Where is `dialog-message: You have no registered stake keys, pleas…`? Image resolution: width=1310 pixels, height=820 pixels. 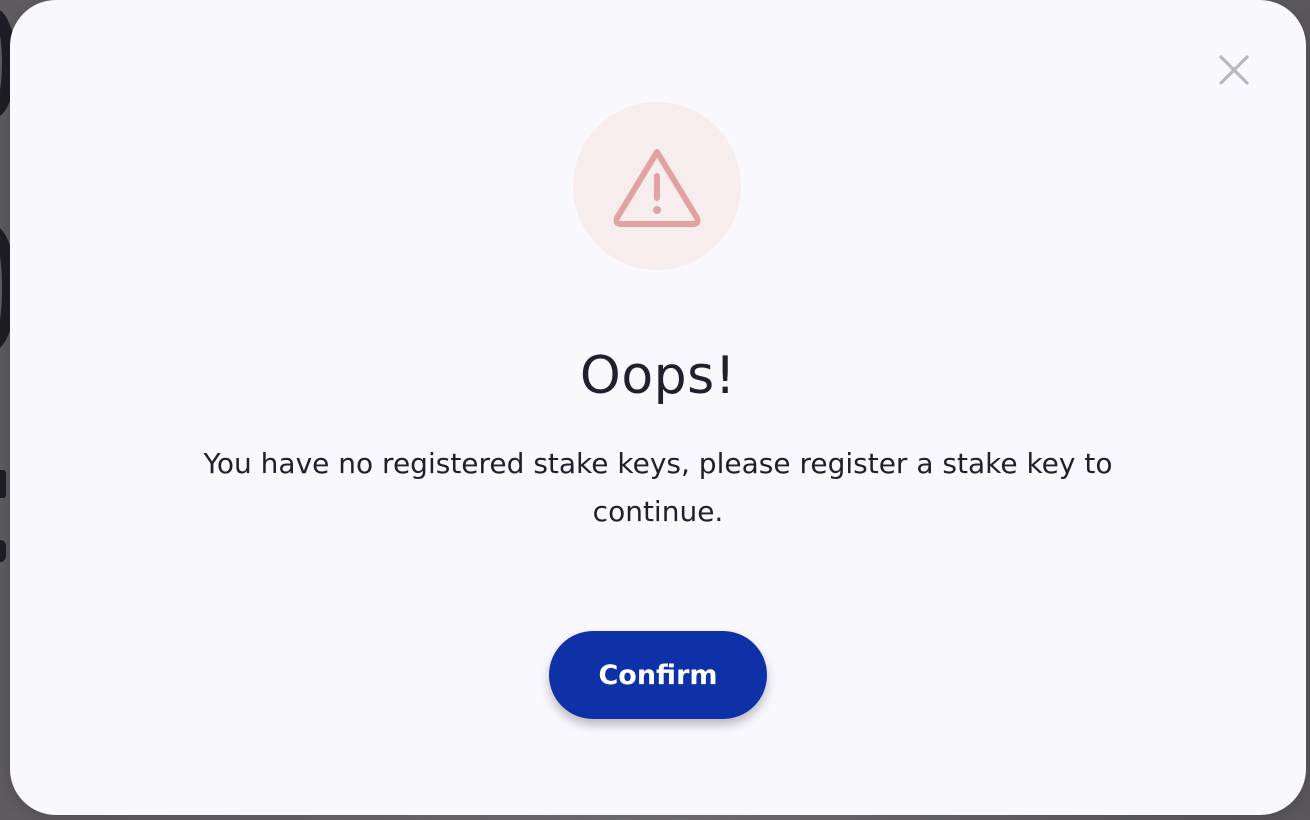 dialog-message: You have no registered stake keys, pleas… is located at coordinates (658, 487).